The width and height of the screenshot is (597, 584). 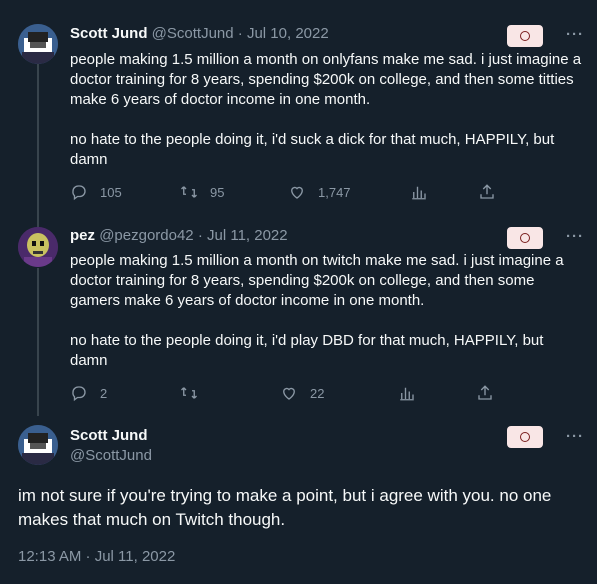 I want to click on user-handle: @pezgordo42, so click(x=146, y=235).